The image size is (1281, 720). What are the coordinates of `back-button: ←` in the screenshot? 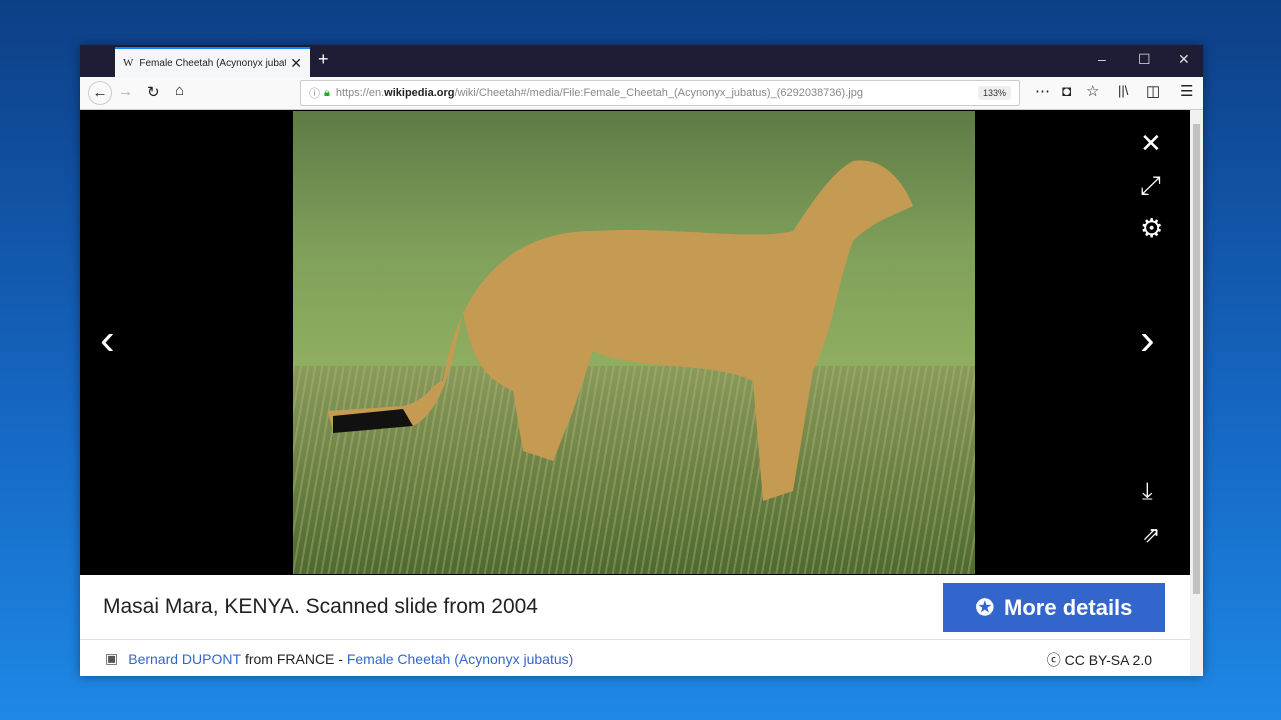 It's located at (100, 93).